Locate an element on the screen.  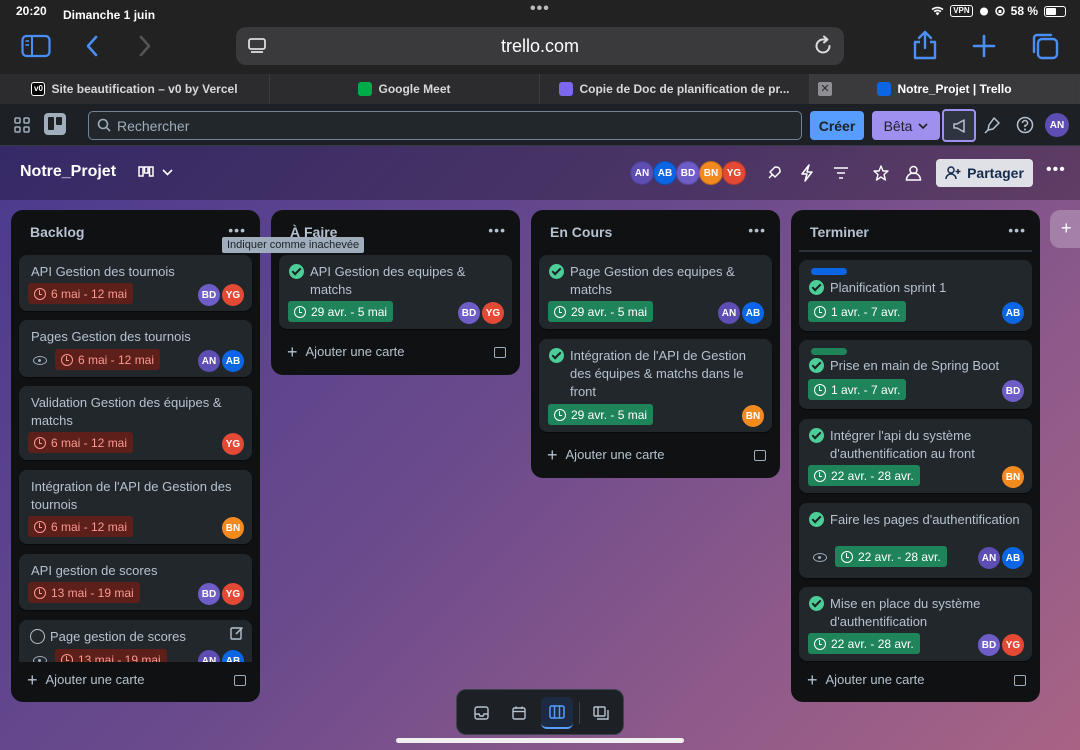
bell-icon is located at coordinates (992, 125).